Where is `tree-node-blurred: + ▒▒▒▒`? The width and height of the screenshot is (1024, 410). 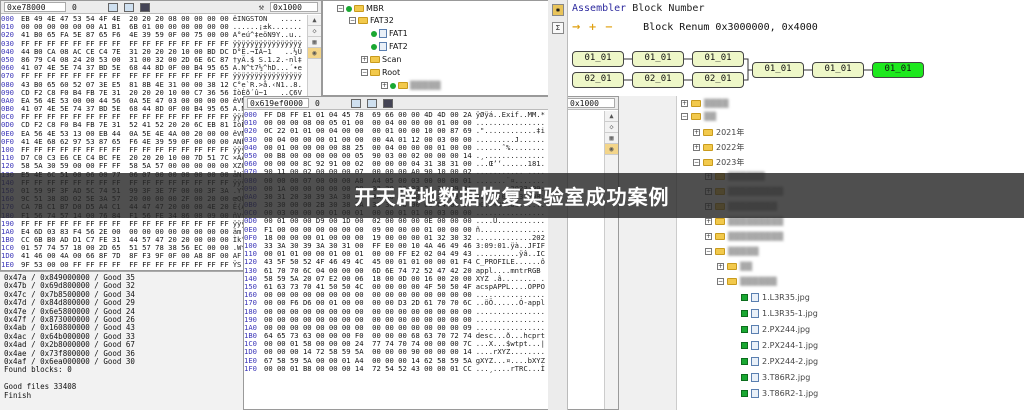 tree-node-blurred: + ▒▒▒▒ is located at coordinates (705, 103).